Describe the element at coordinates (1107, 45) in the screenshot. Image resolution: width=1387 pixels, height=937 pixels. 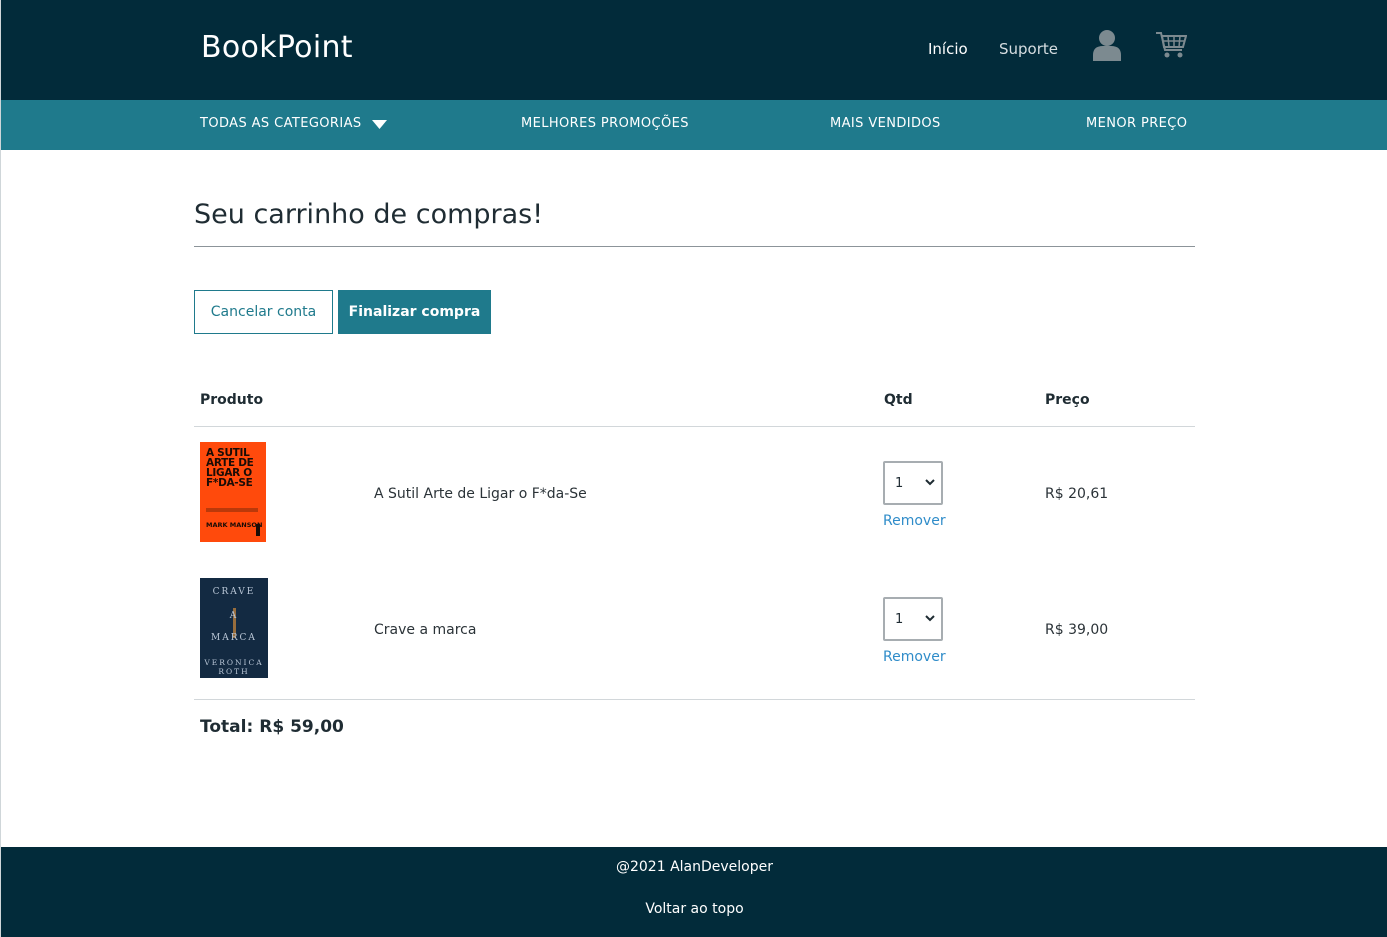
I see `user-icon` at that location.